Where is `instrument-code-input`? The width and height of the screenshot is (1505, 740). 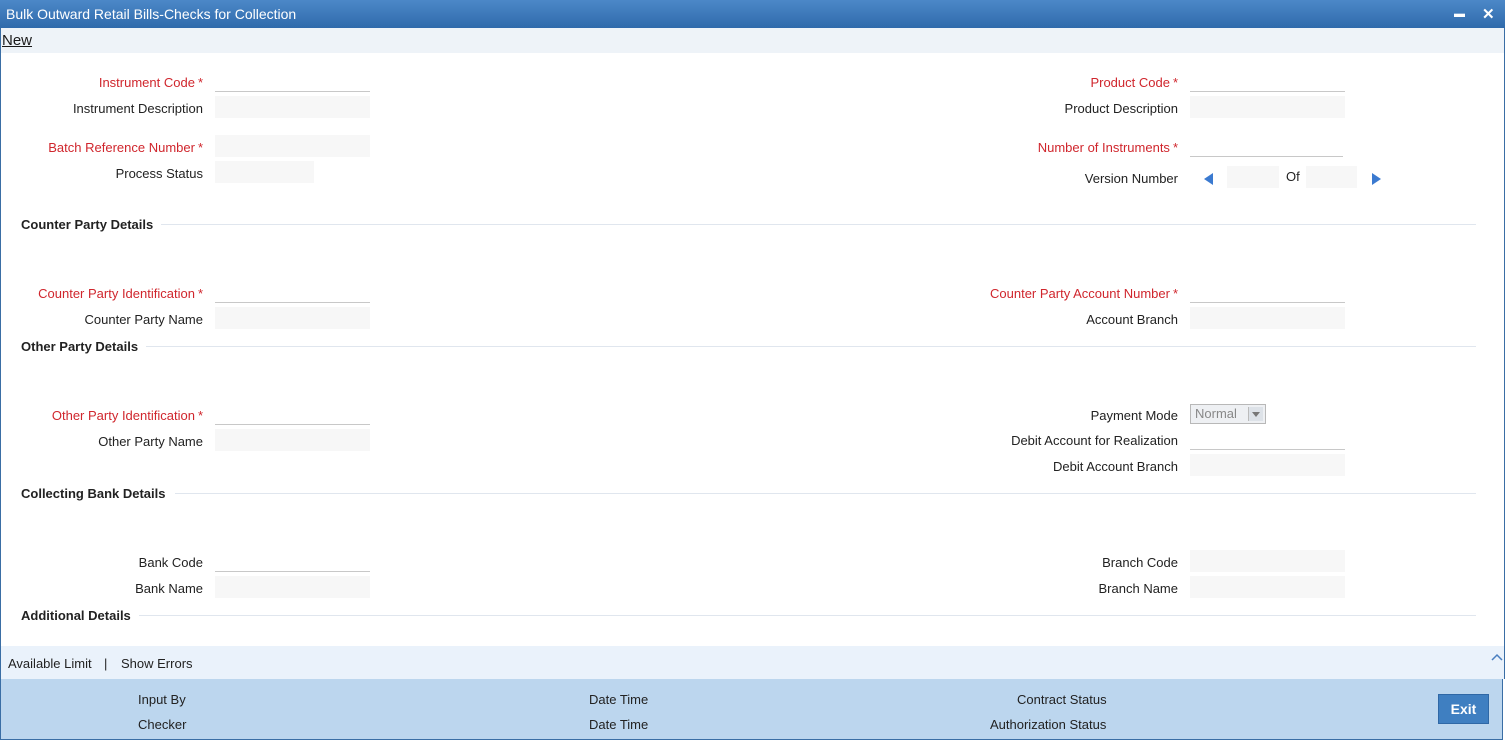 instrument-code-input is located at coordinates (292, 81).